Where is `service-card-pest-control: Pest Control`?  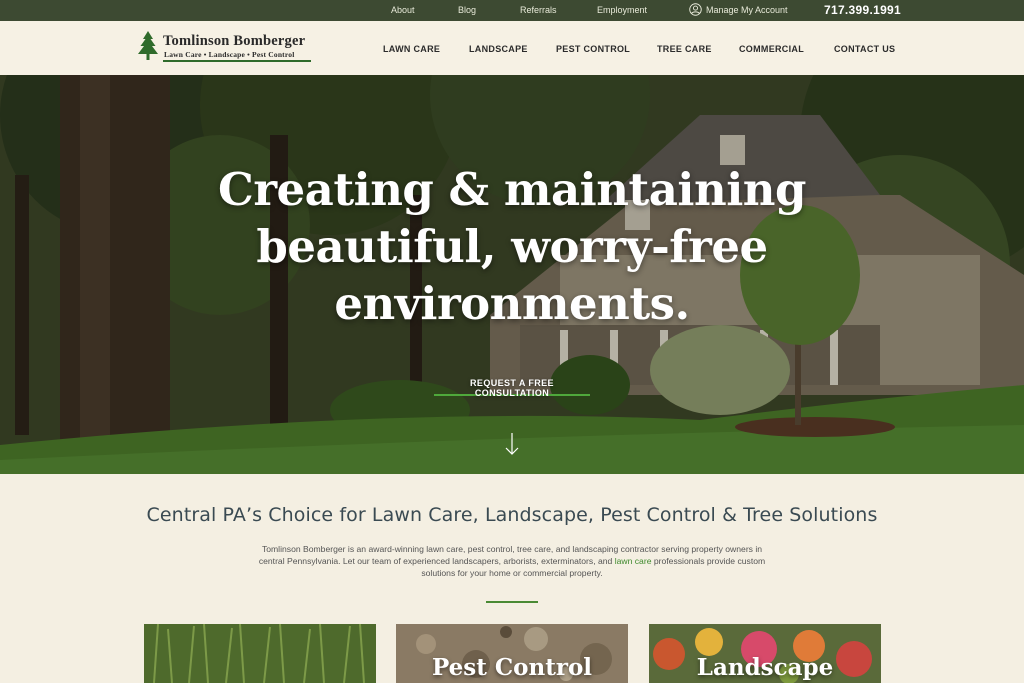 service-card-pest-control: Pest Control is located at coordinates (512, 653).